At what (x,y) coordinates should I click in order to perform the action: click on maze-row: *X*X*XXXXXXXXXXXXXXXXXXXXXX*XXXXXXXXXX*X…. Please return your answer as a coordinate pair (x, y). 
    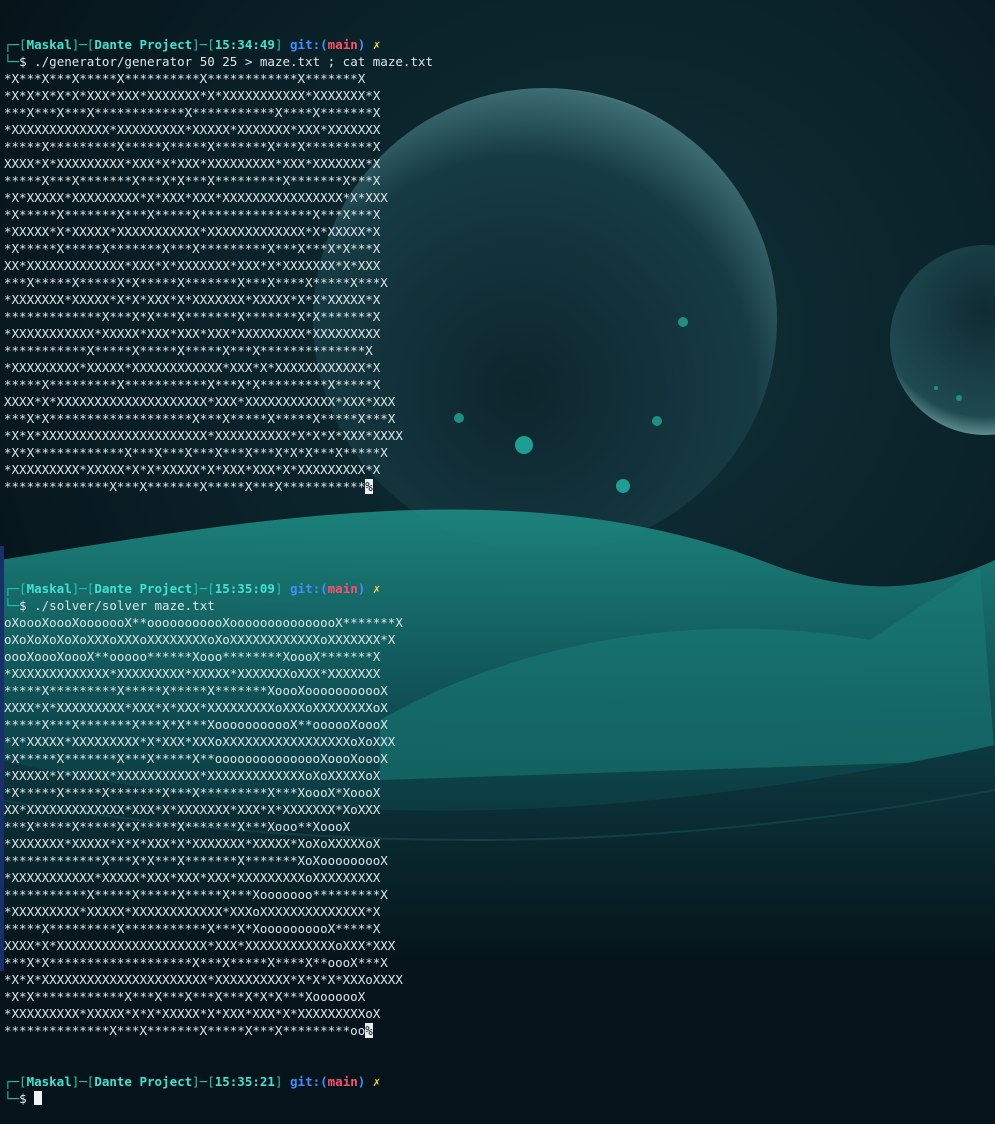
    Looking at the image, I should click on (499, 435).